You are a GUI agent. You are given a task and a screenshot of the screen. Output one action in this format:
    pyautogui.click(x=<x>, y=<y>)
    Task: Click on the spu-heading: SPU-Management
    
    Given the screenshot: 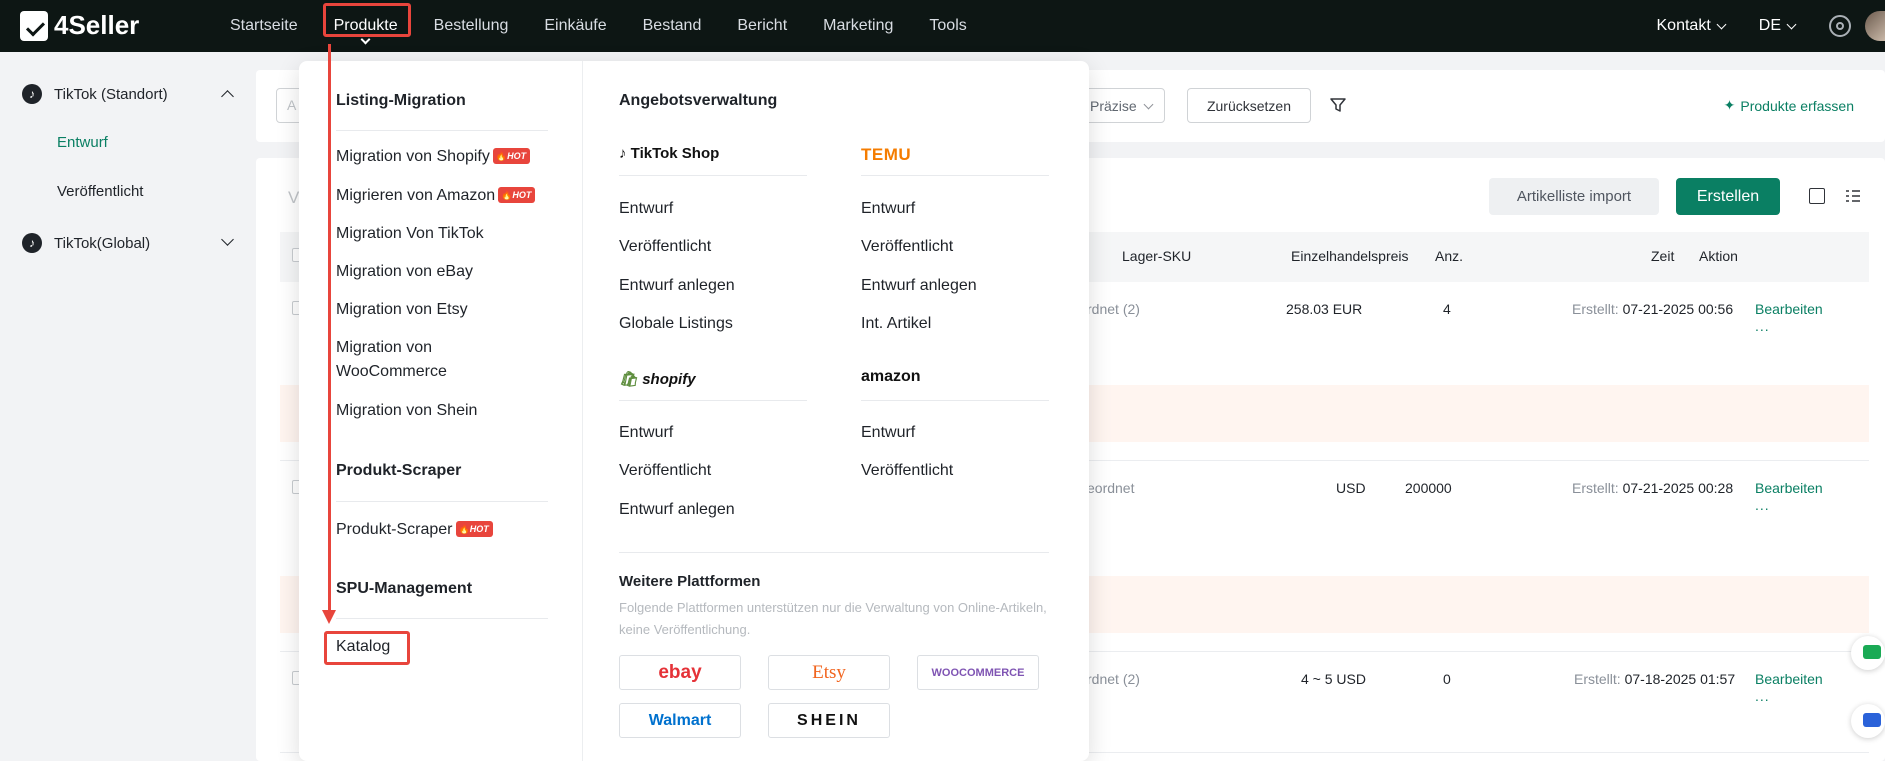 What is the action you would take?
    pyautogui.click(x=404, y=588)
    